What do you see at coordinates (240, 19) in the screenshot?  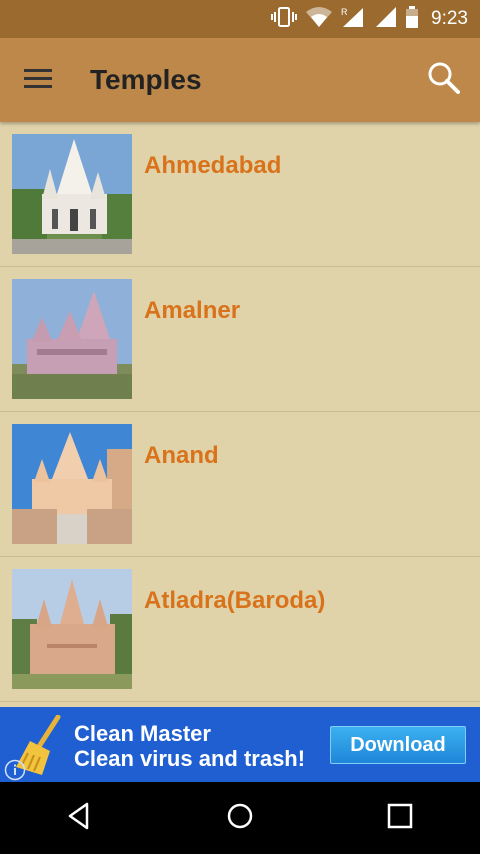 I see `status-bar: R 9:23` at bounding box center [240, 19].